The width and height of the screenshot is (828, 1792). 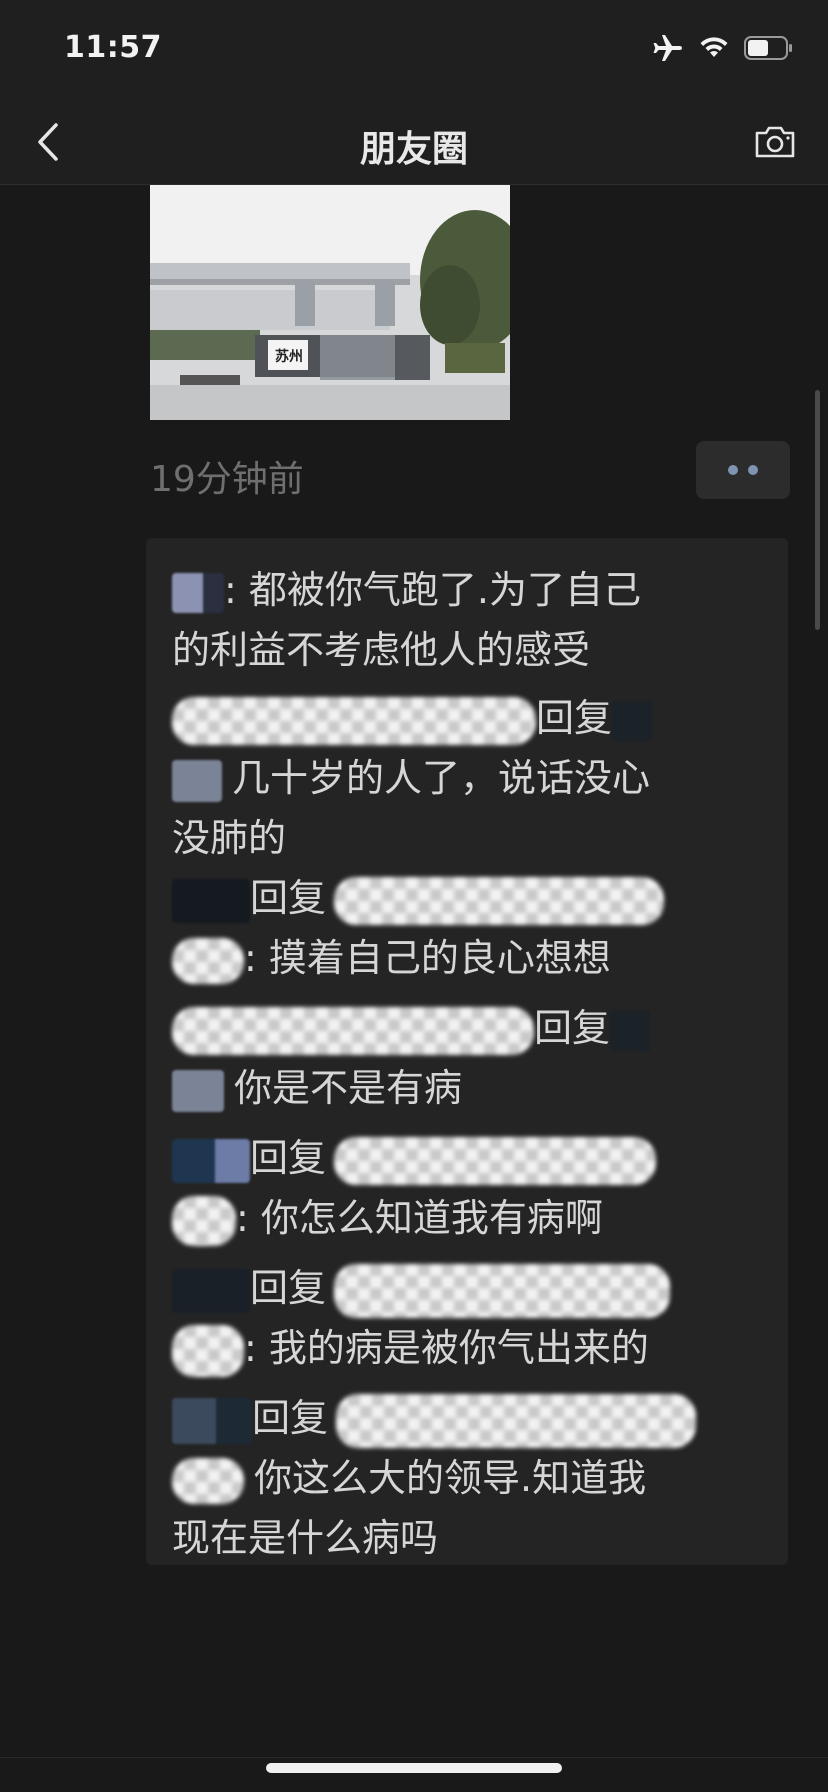 I want to click on comment-item: 回复 你是不是有病, so click(x=472, y=1058).